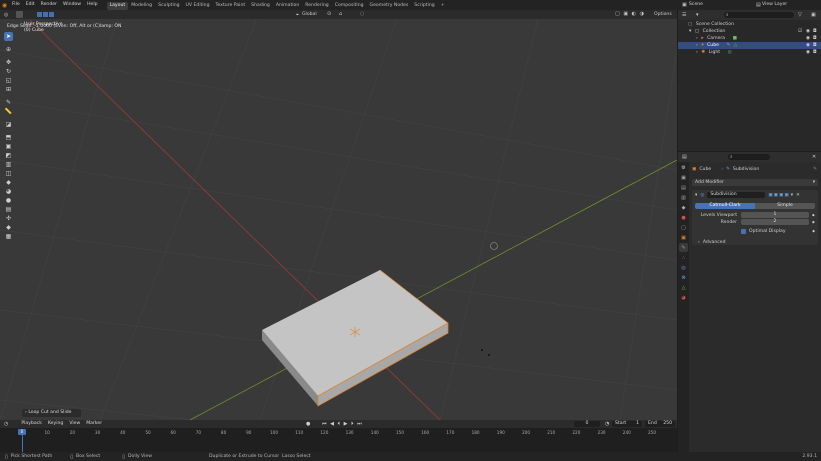 The image size is (821, 461). I want to click on shrink-tool-icon: ✣, so click(8, 218).